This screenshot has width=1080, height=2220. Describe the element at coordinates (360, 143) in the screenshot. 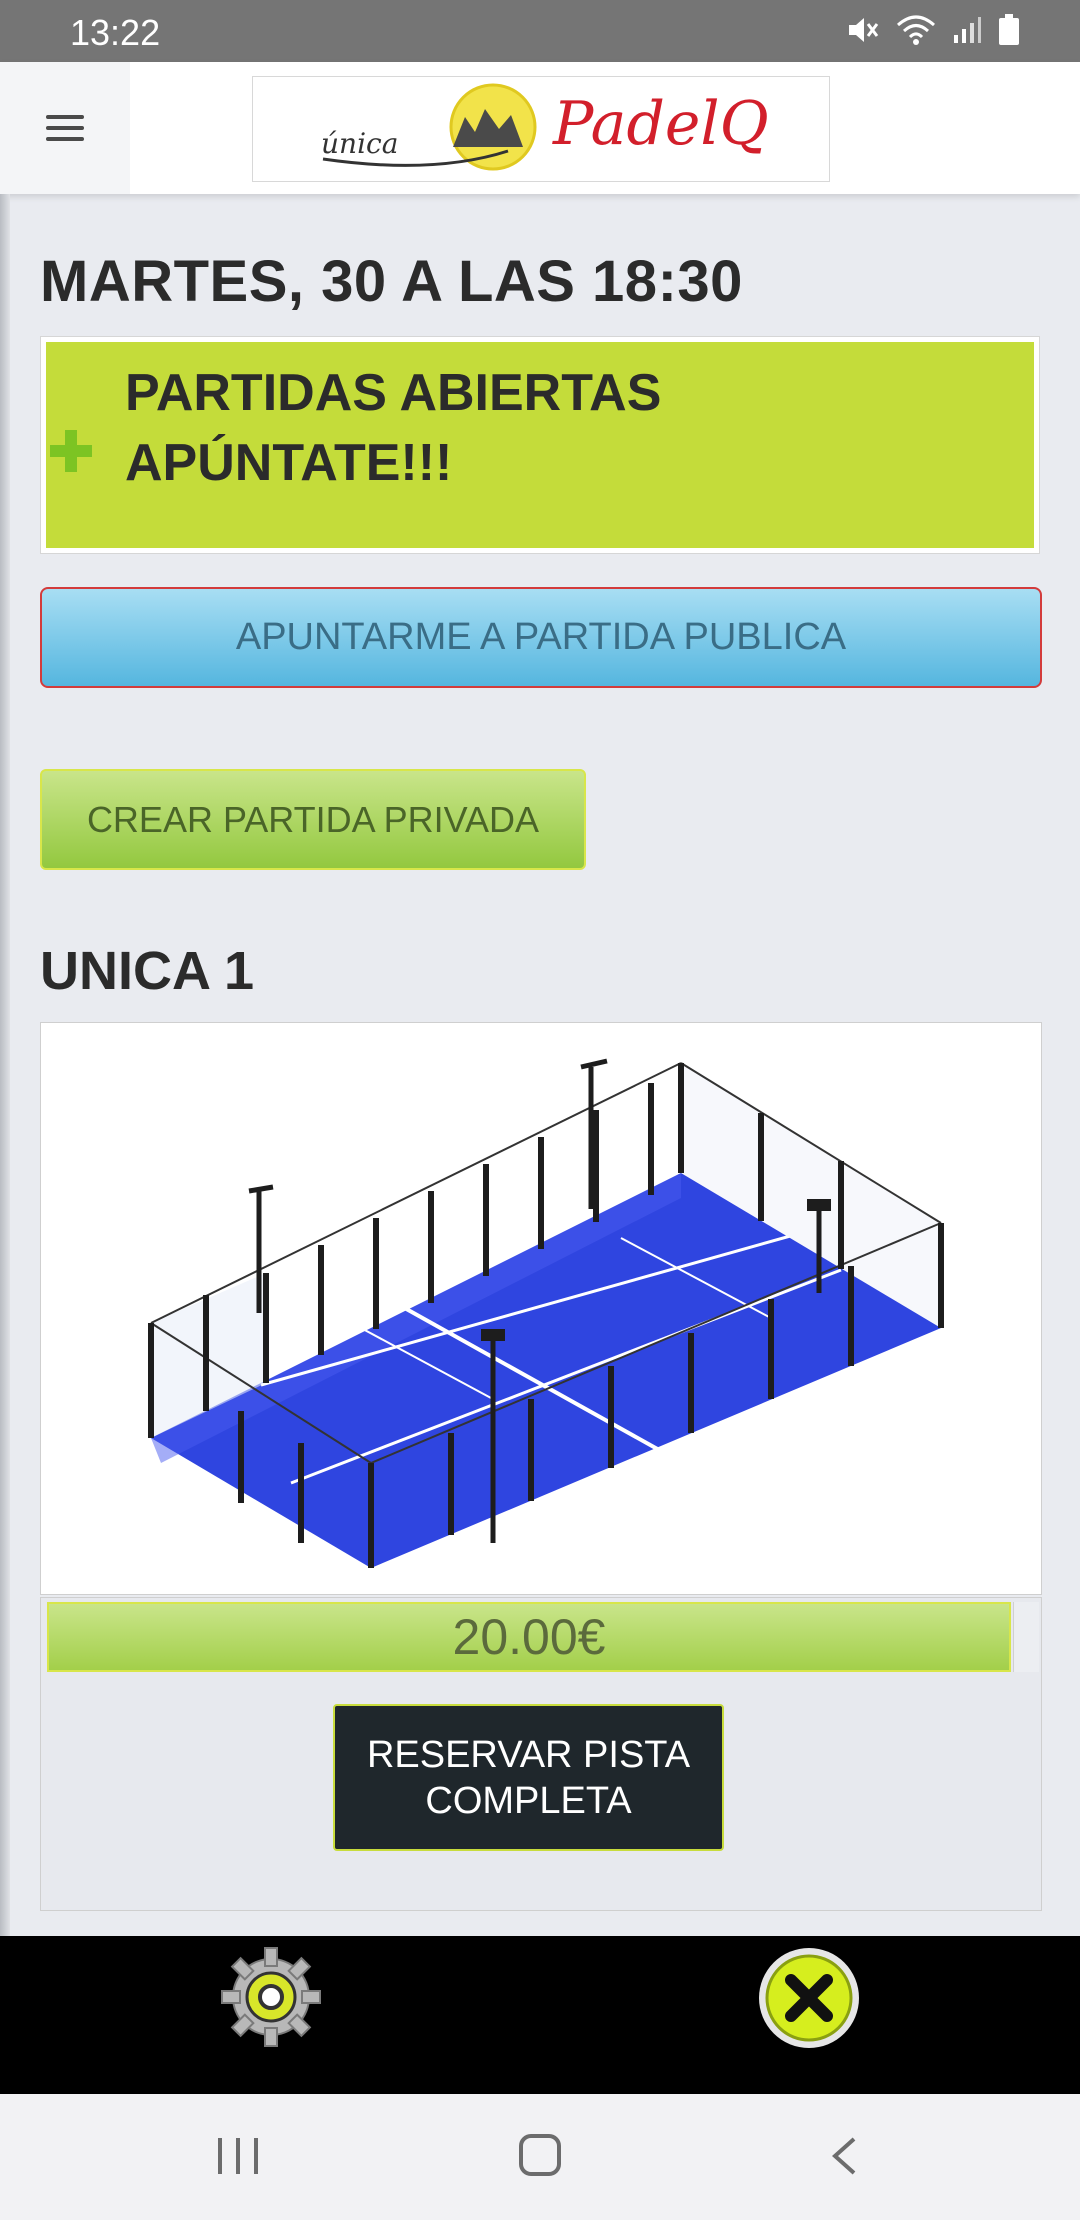

I see `logo-text-left: única` at that location.